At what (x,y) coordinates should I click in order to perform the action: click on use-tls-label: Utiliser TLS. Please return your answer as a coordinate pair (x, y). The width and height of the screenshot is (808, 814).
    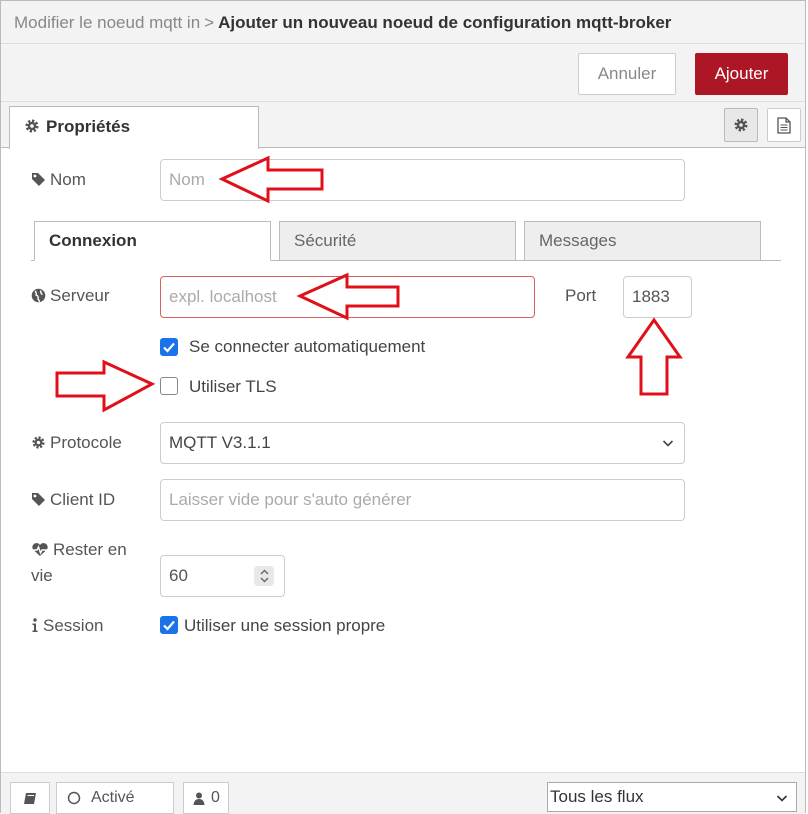
    Looking at the image, I should click on (233, 386).